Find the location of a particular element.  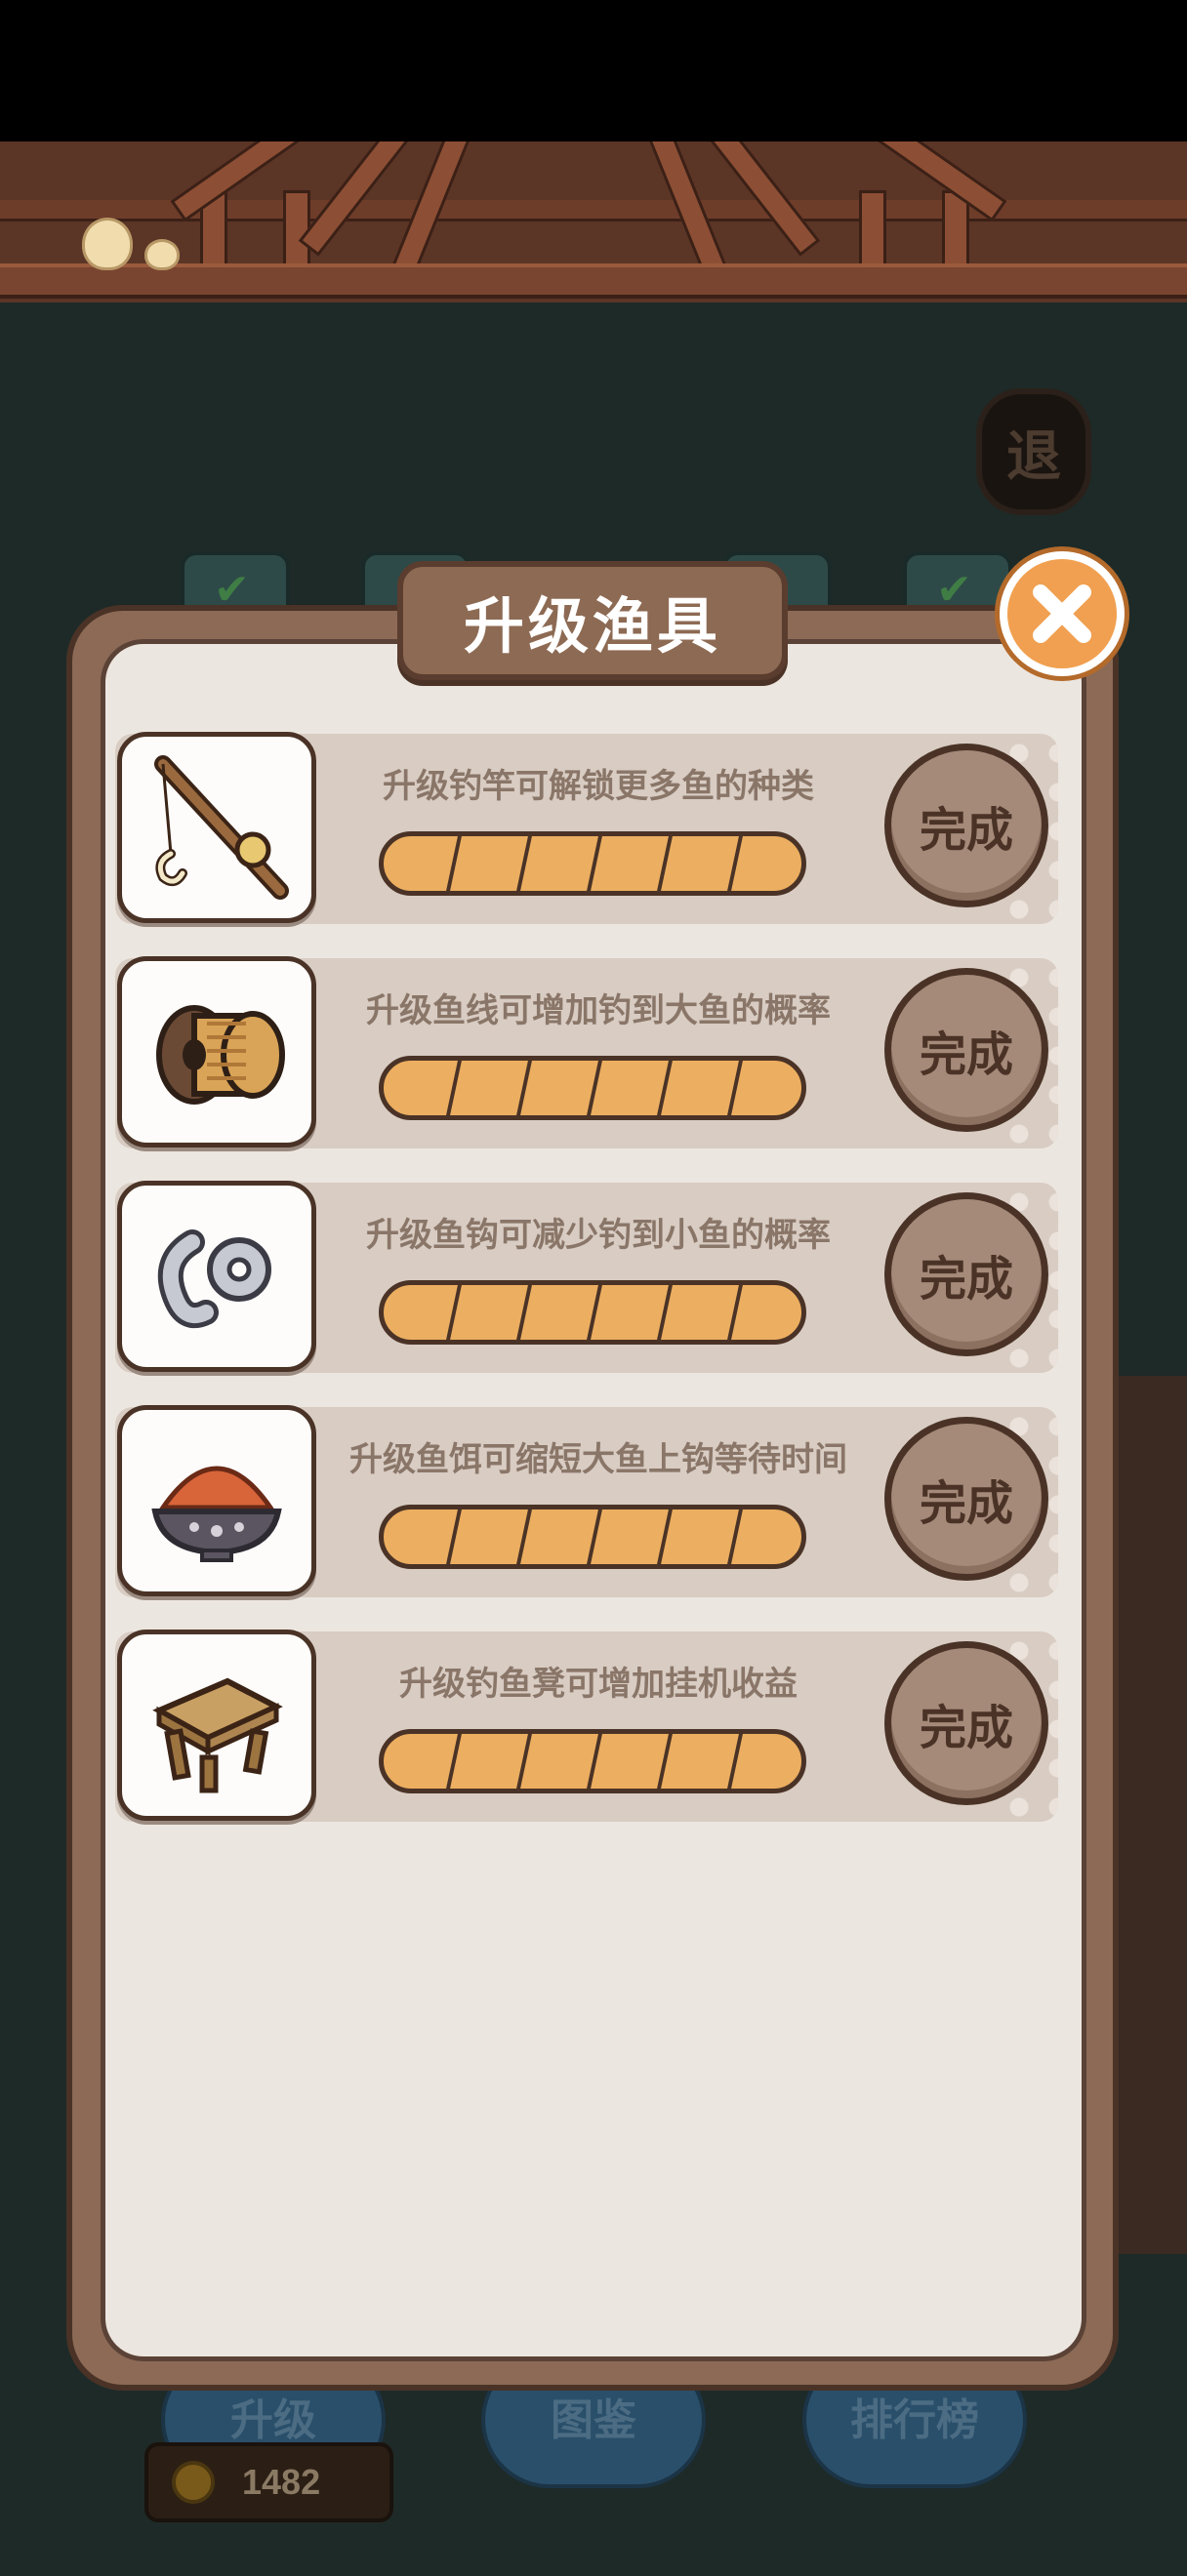

row-description: 升级钓鱼凳可增加挂机收益 is located at coordinates (598, 1684).